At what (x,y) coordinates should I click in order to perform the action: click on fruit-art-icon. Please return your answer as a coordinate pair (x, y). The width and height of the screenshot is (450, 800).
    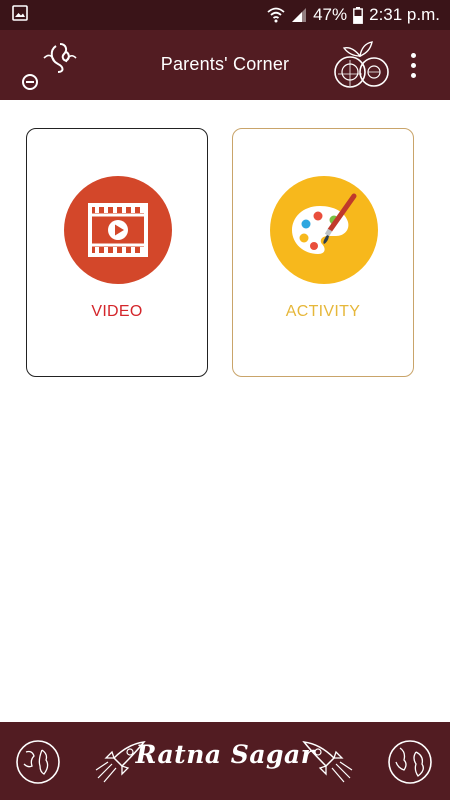
    Looking at the image, I should click on (361, 66).